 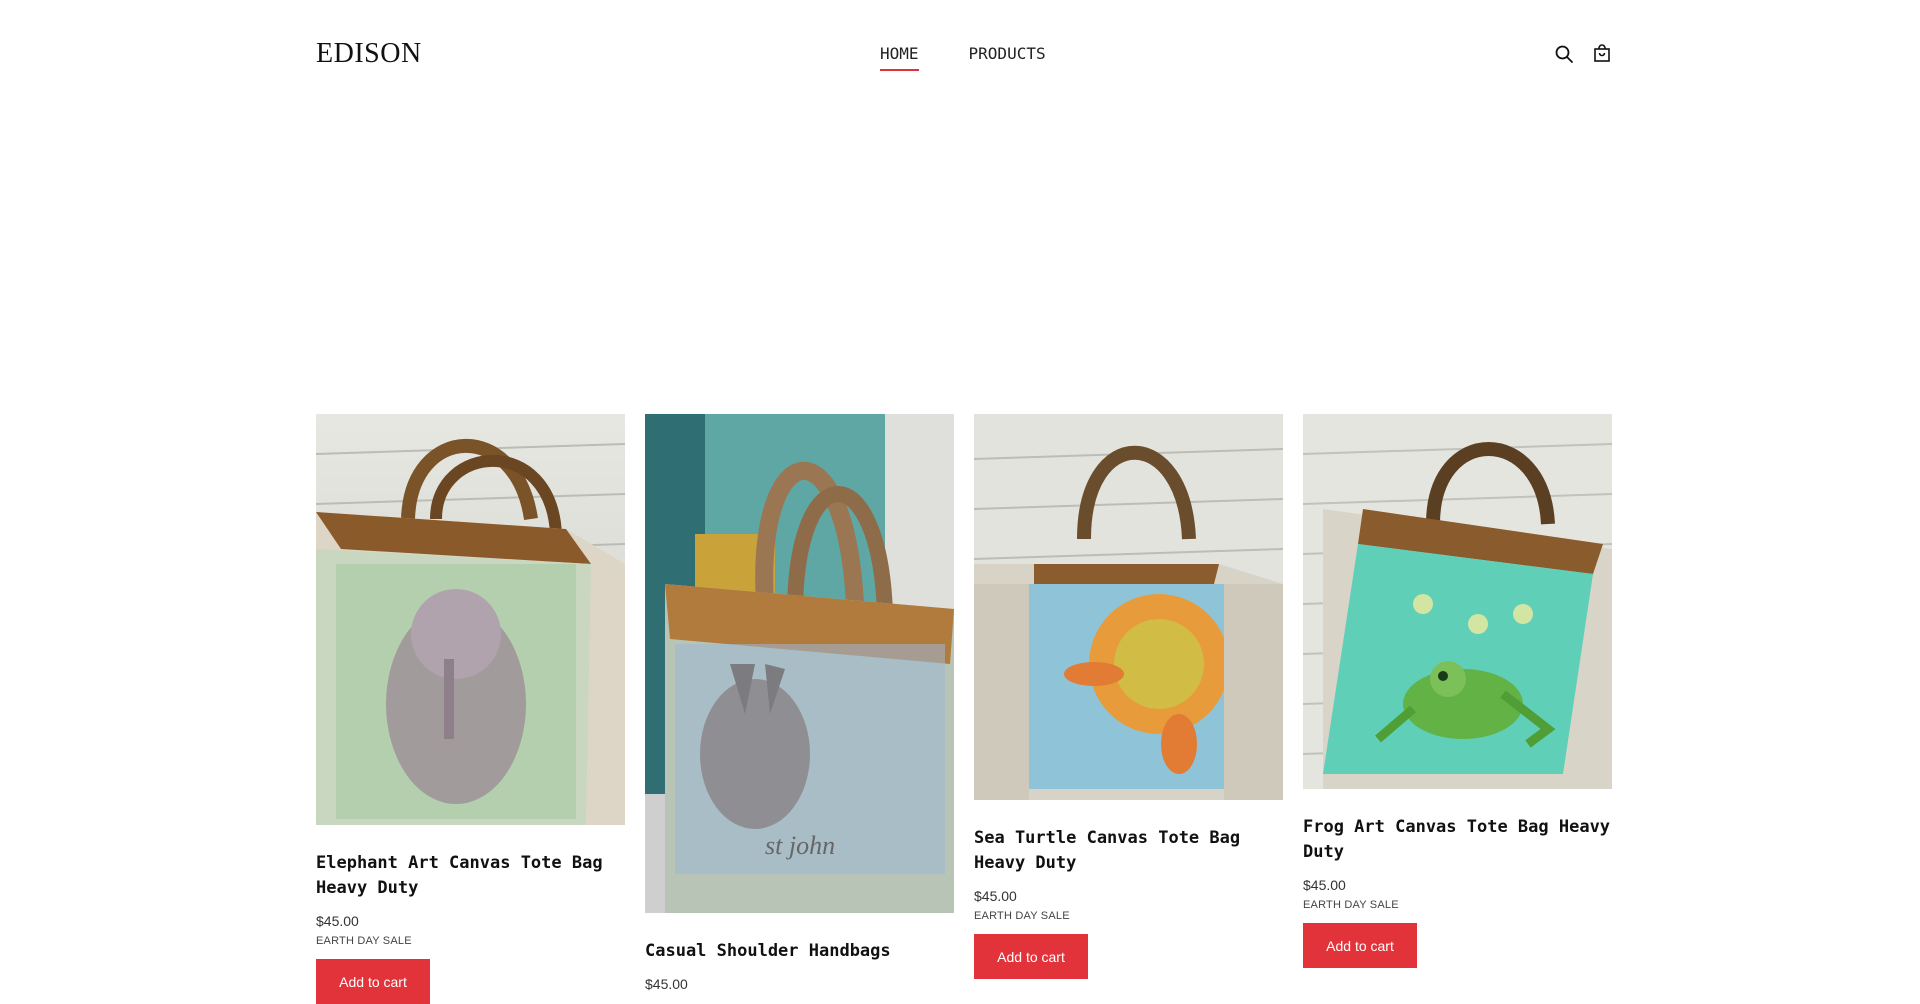 What do you see at coordinates (799, 663) in the screenshot?
I see `product-image-shoulder-handbag: st john` at bounding box center [799, 663].